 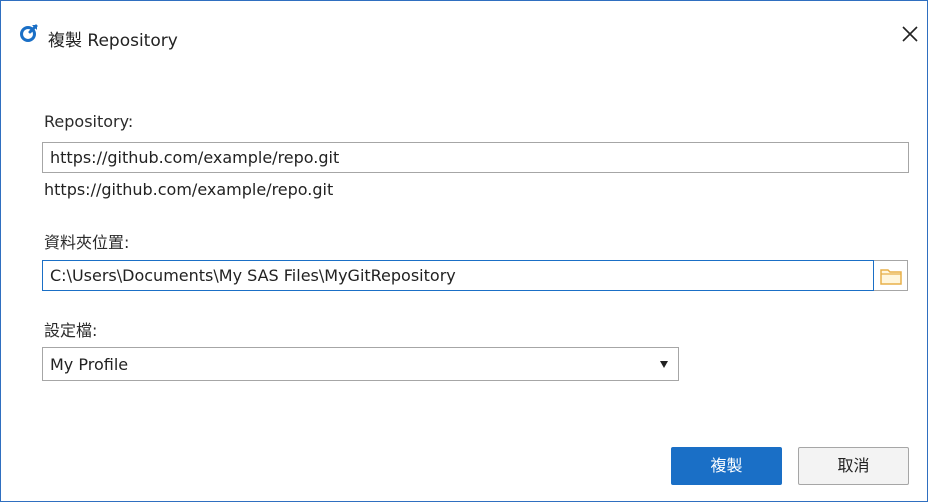 I want to click on repository-url-echo: https://github.com/example/repo.git, so click(x=189, y=189).